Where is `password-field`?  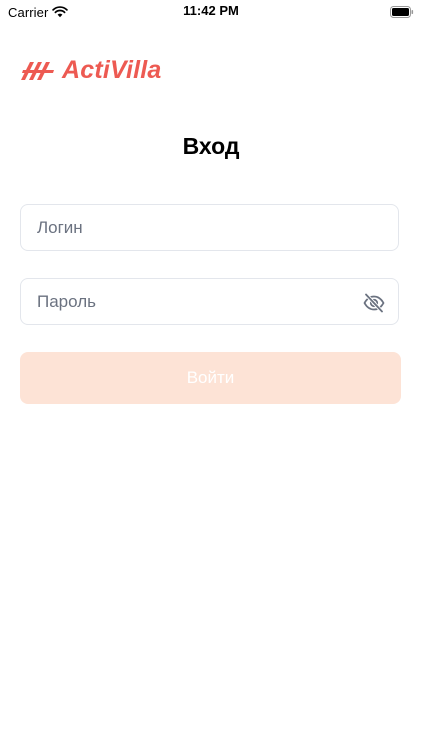
password-field is located at coordinates (209, 301).